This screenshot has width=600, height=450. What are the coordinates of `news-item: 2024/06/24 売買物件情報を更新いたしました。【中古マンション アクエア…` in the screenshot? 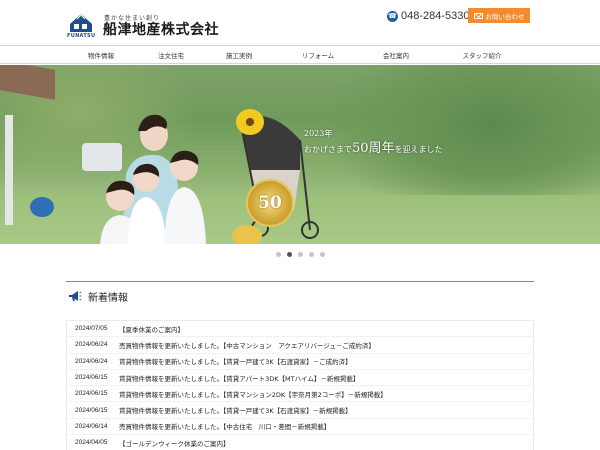 It's located at (300, 345).